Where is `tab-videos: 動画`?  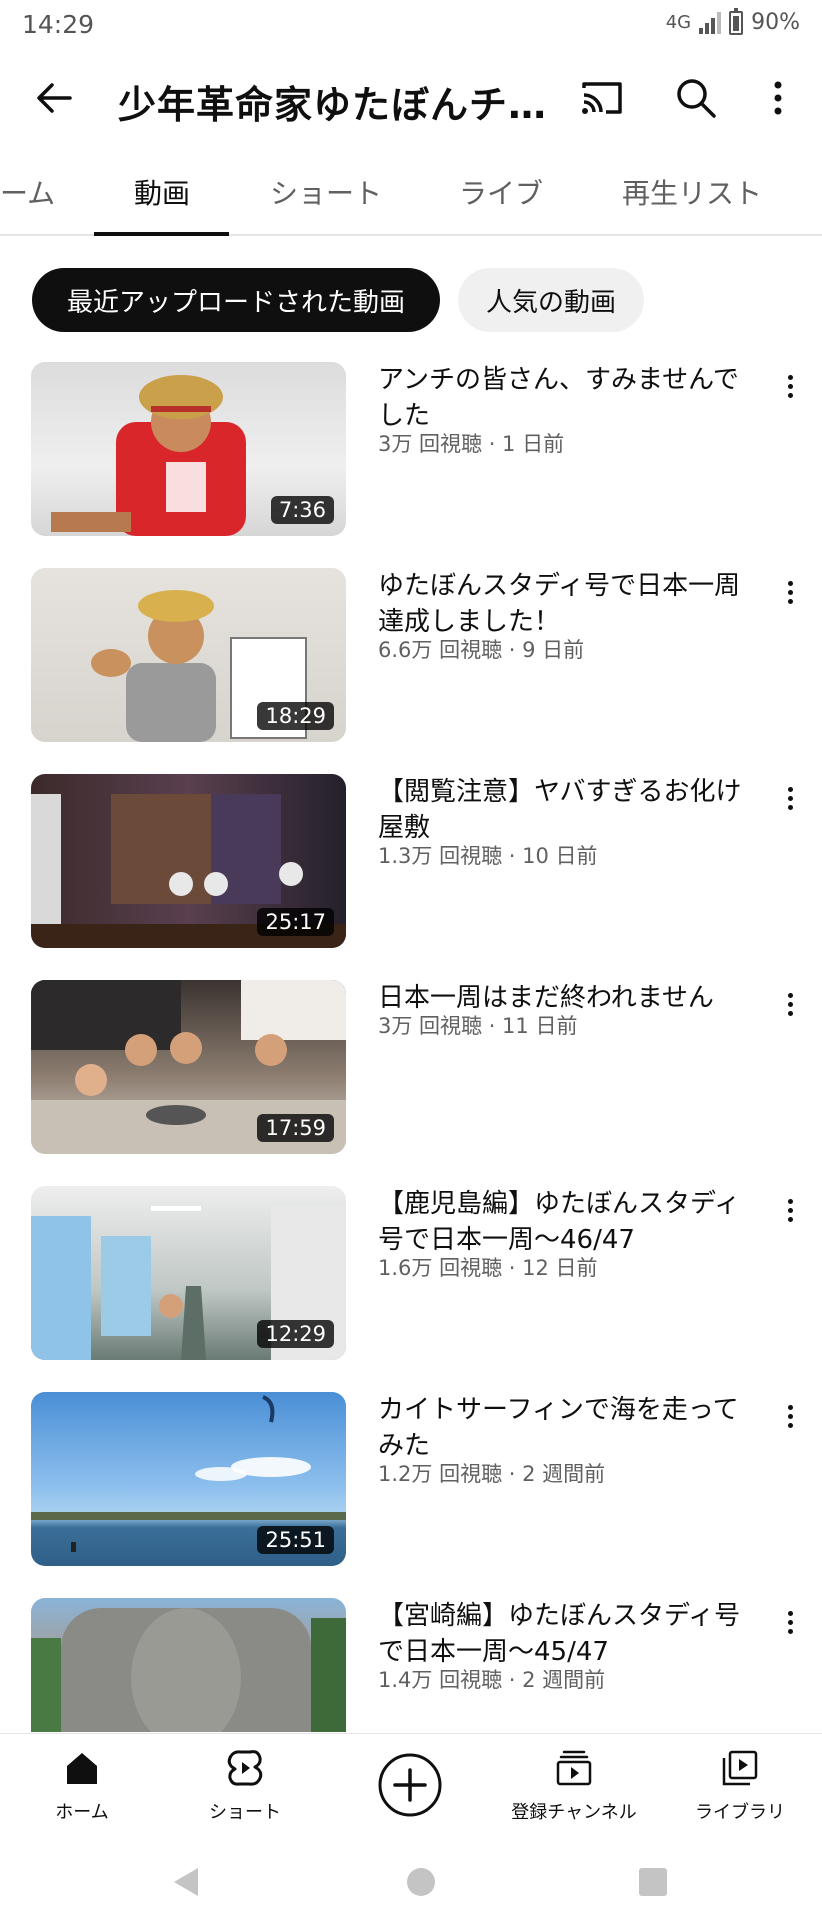
tab-videos: 動画 is located at coordinates (162, 192).